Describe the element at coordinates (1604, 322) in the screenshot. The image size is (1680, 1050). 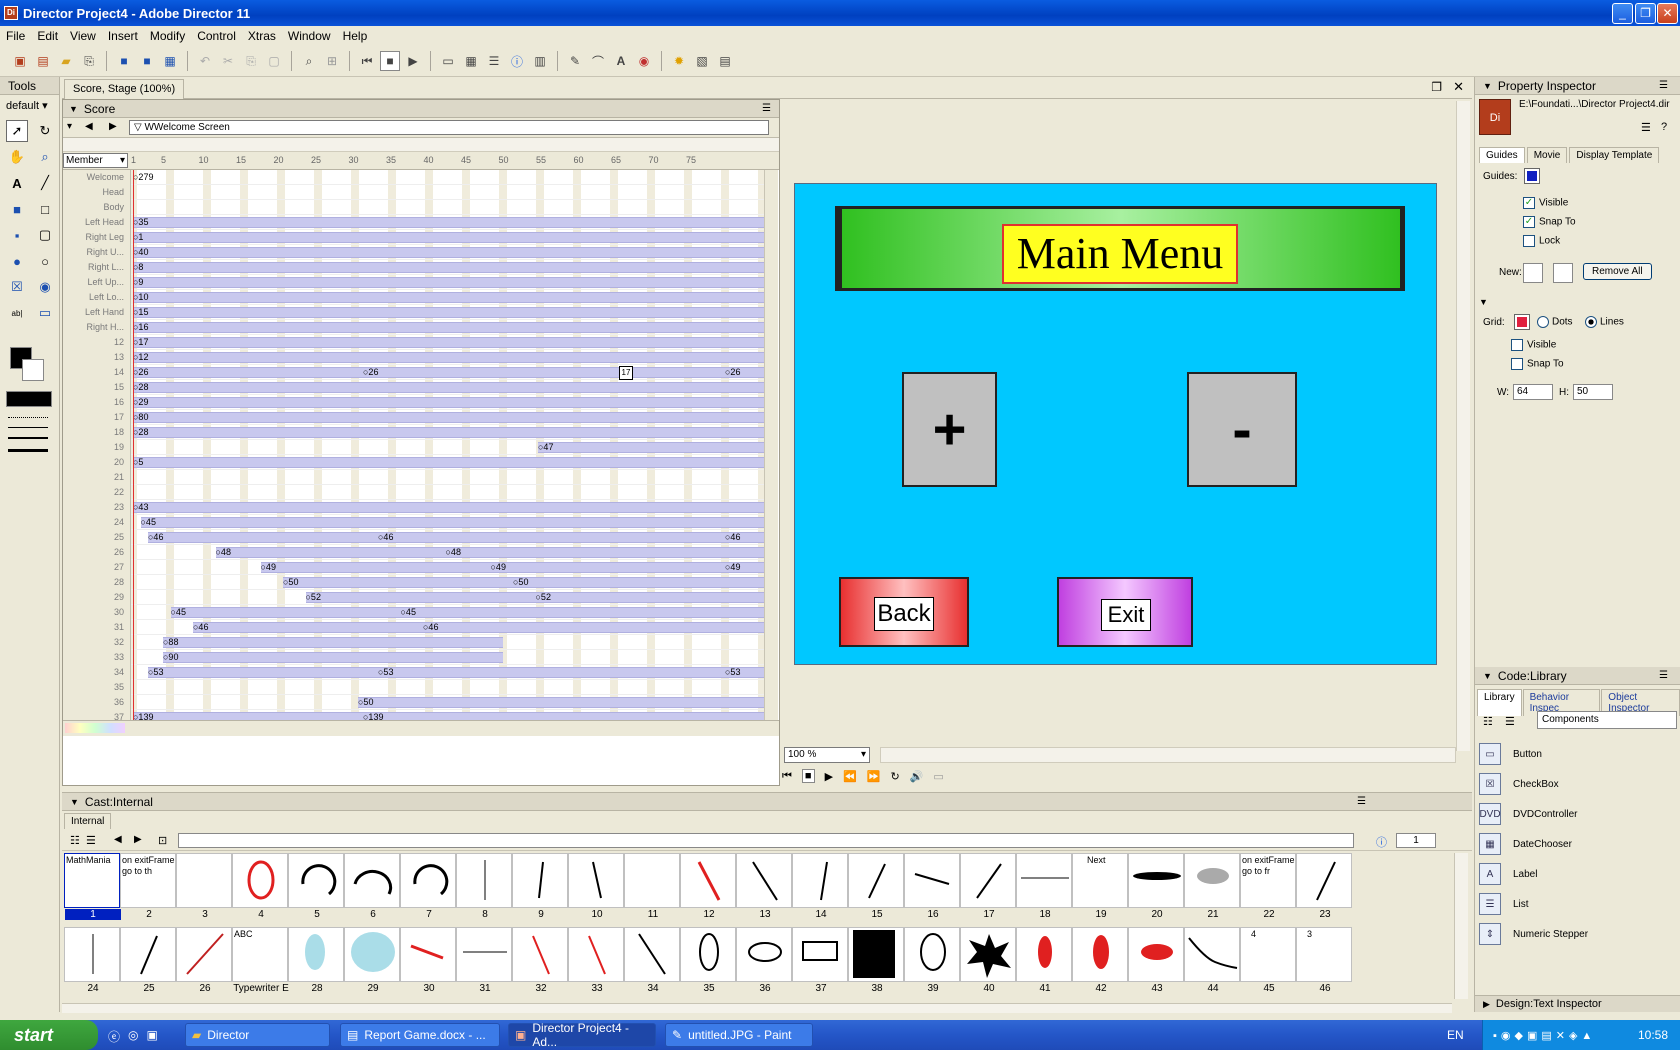
I see `grid-lines-radio: Lines` at that location.